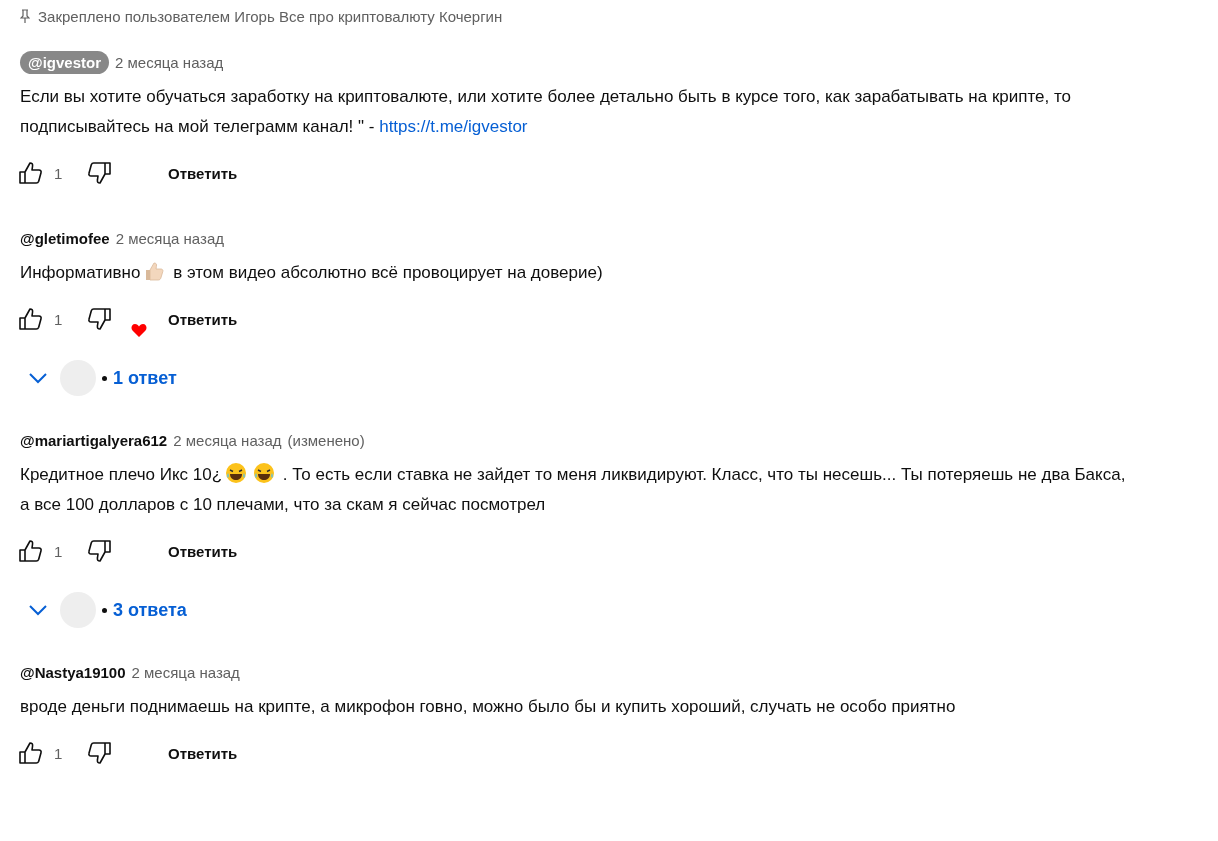 The image size is (1218, 841). What do you see at coordinates (453, 126) in the screenshot?
I see `link: https://t.me/igvestor` at bounding box center [453, 126].